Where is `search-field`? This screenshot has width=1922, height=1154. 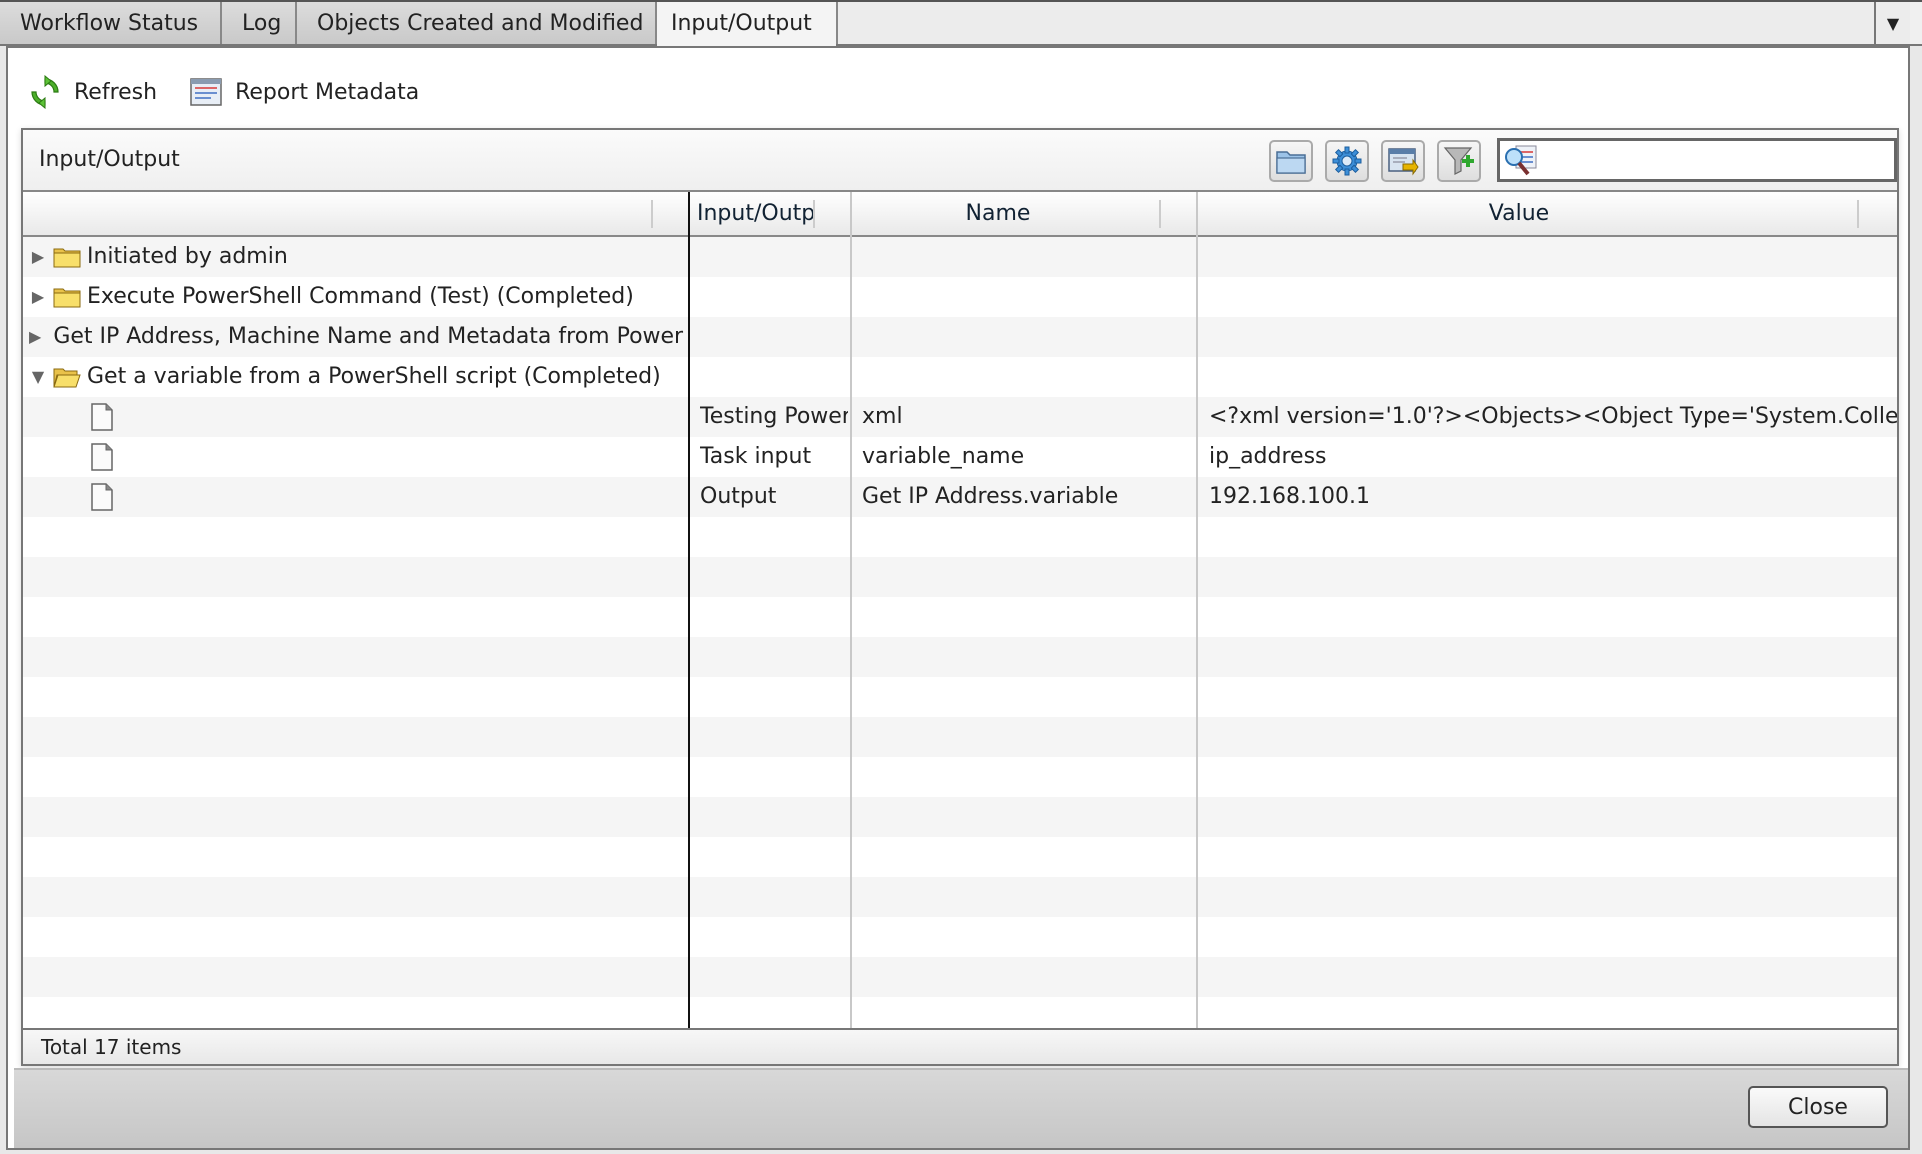 search-field is located at coordinates (1697, 160).